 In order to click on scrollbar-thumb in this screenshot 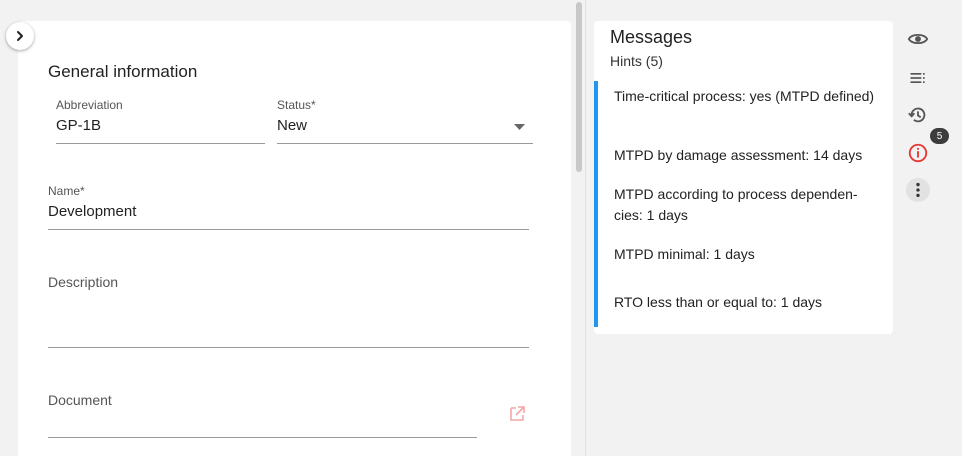, I will do `click(579, 87)`.